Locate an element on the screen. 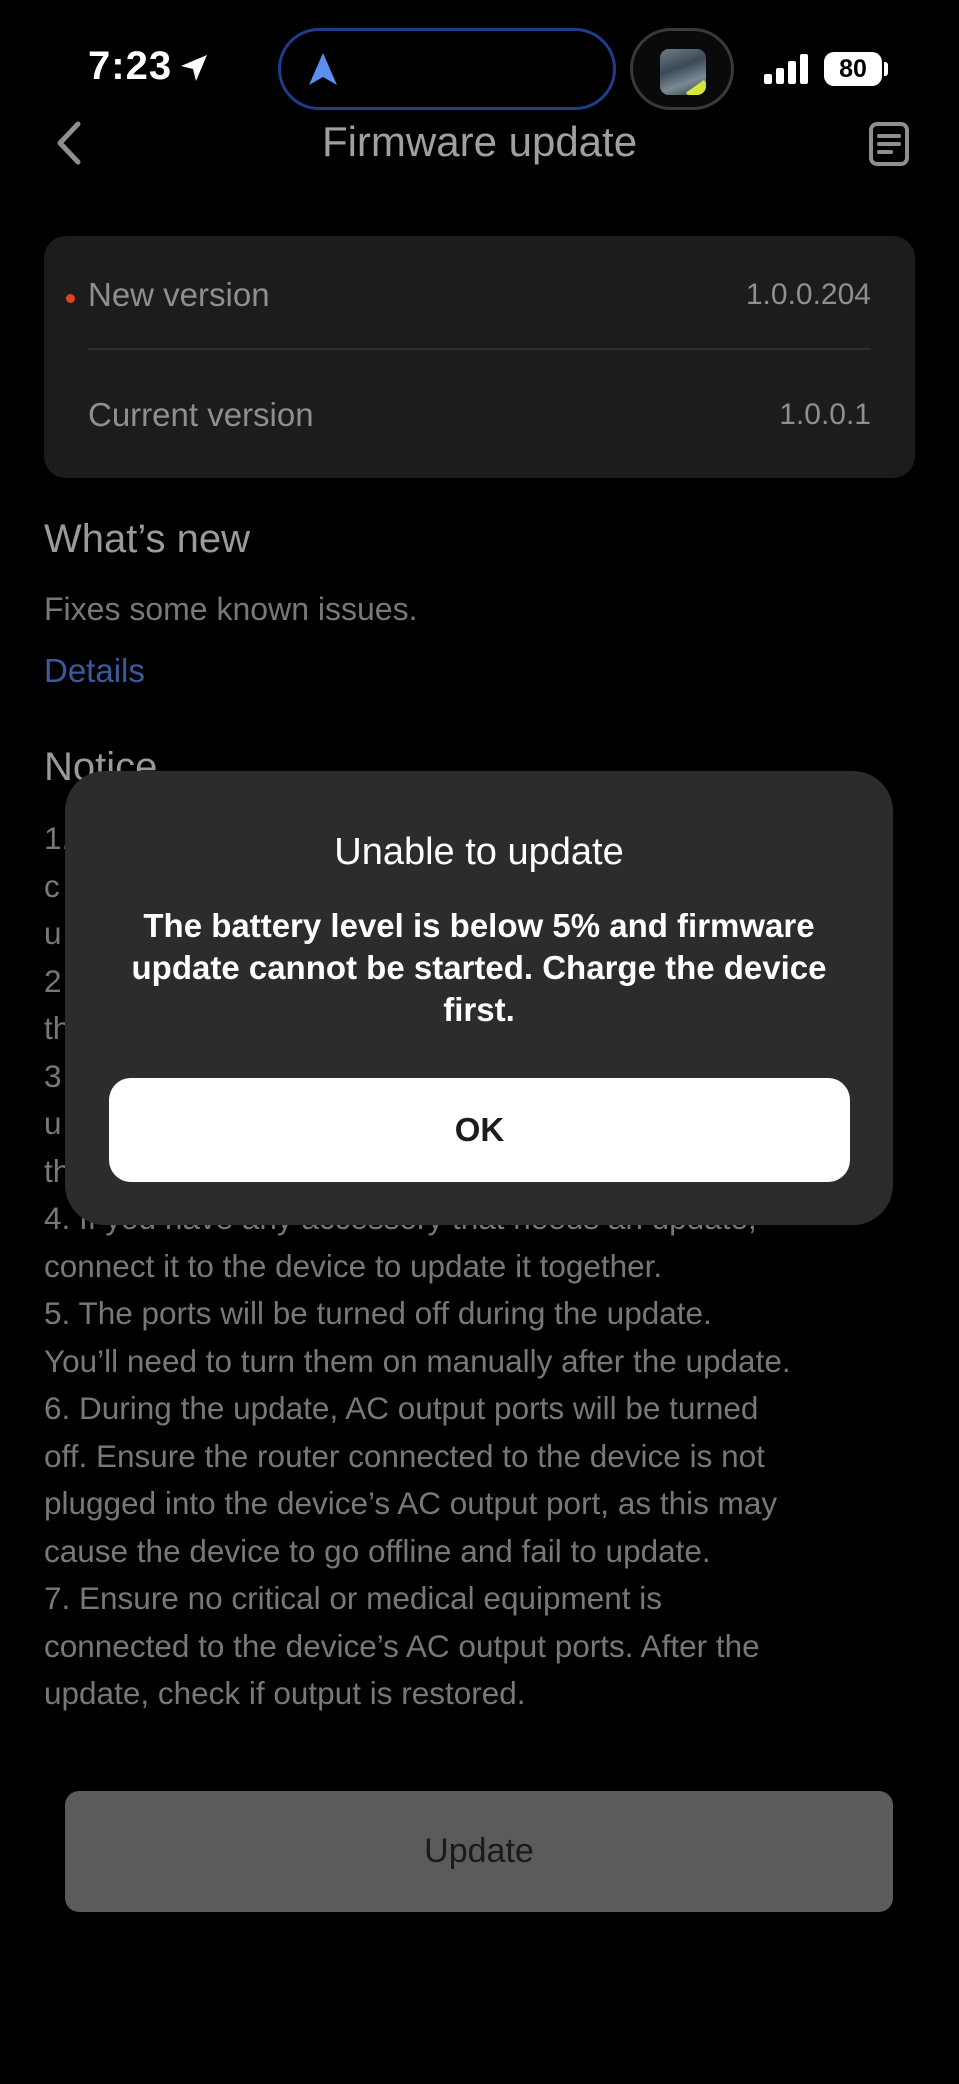 The width and height of the screenshot is (959, 2084). dialog-title: Unable to update is located at coordinates (479, 852).